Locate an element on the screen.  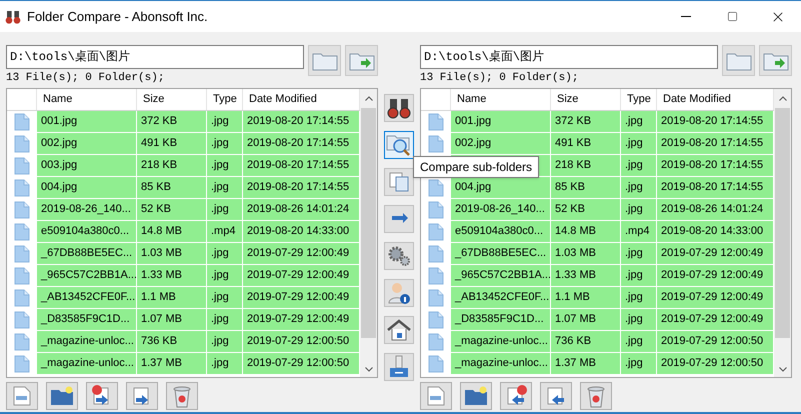
table-cell: .mp4 is located at coordinates (225, 232).